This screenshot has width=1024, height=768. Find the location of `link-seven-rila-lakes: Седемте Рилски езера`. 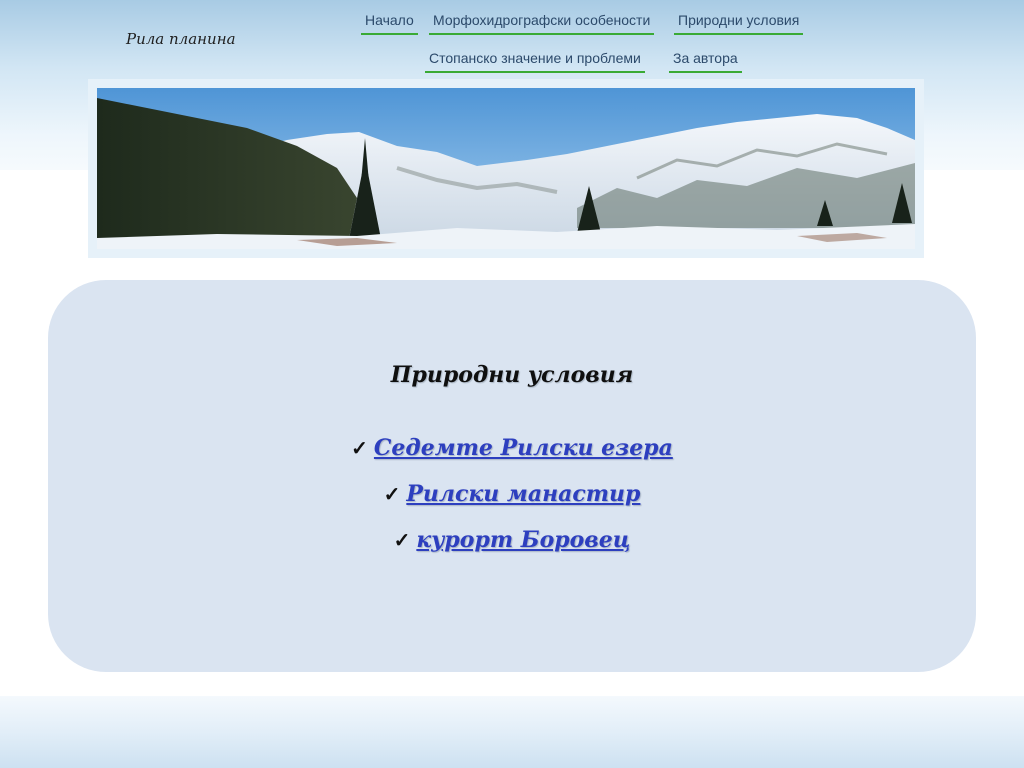

link-seven-rila-lakes: Седемте Рилски езера is located at coordinates (523, 448).